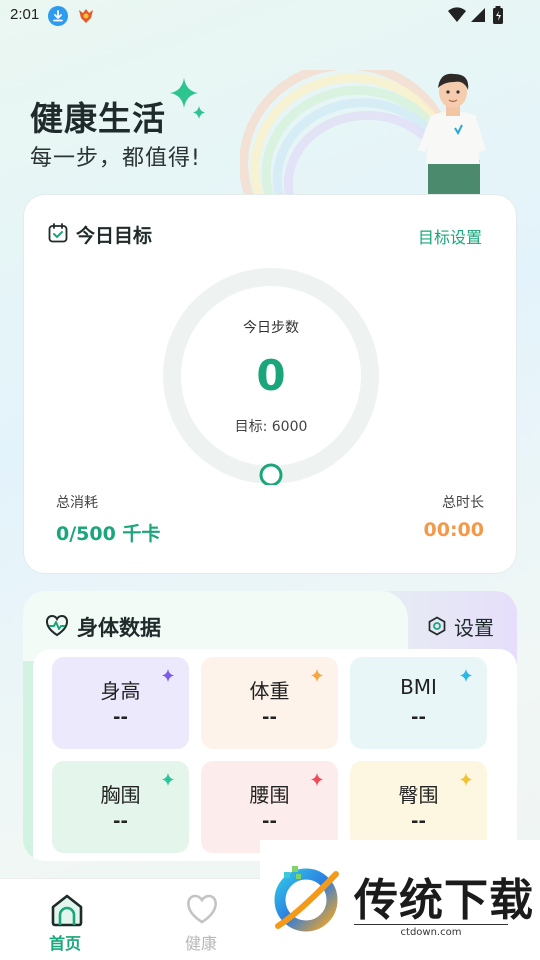 The width and height of the screenshot is (540, 960). Describe the element at coordinates (57, 626) in the screenshot. I see `heart-pulse-icon` at that location.